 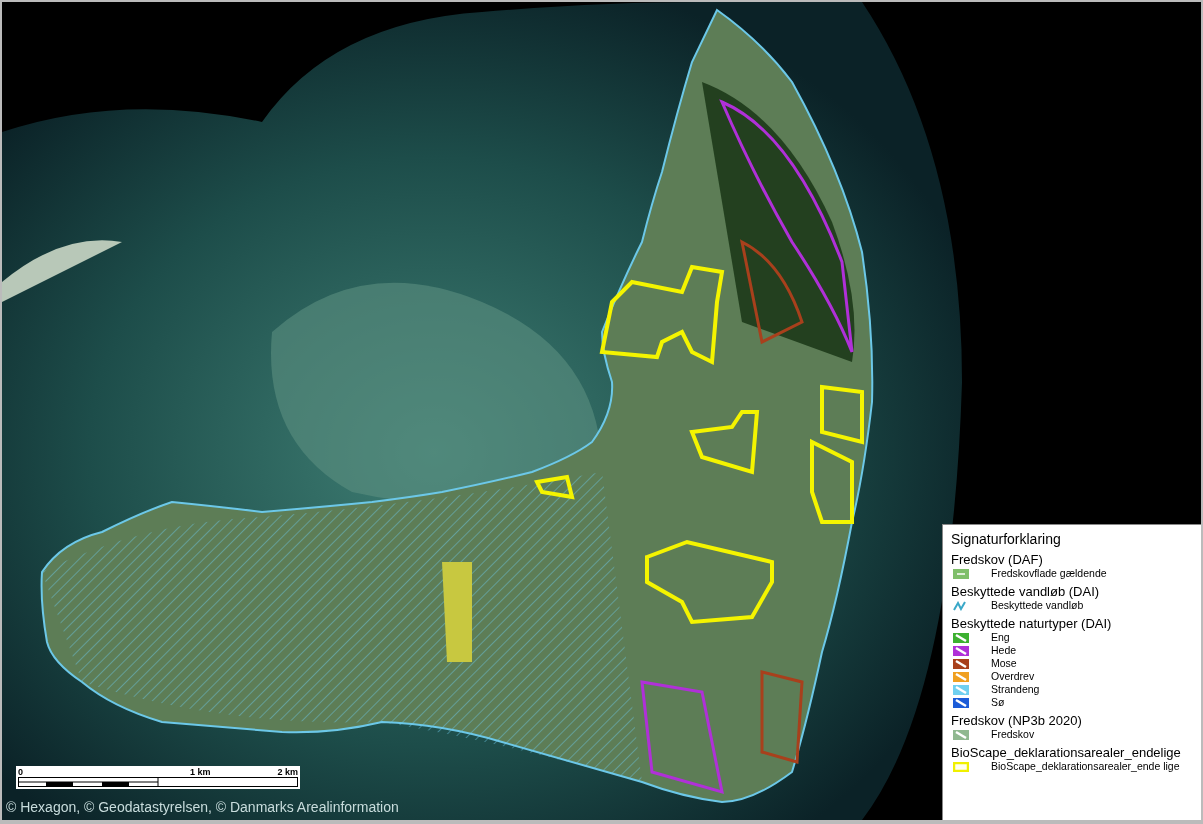 What do you see at coordinates (1004, 650) in the screenshot?
I see `legend-item-label: Hede` at bounding box center [1004, 650].